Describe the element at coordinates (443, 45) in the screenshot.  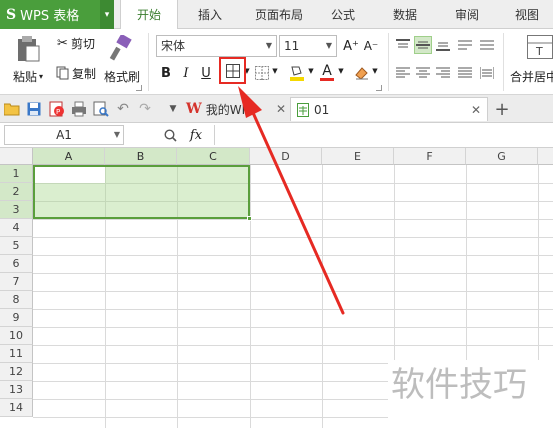
I see `align-bottom-button` at that location.